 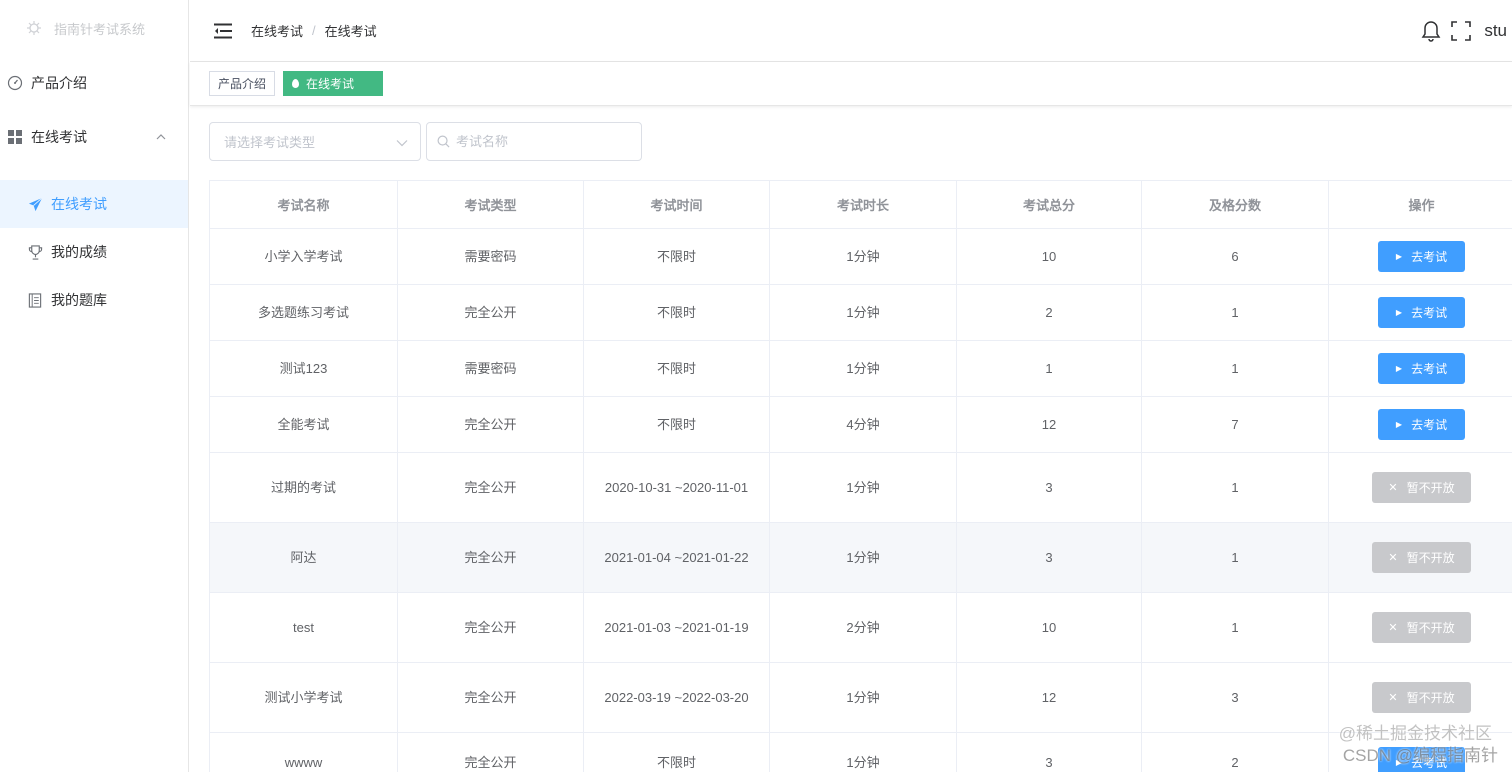 I want to click on logo-text: 指南针考试系统, so click(x=100, y=29).